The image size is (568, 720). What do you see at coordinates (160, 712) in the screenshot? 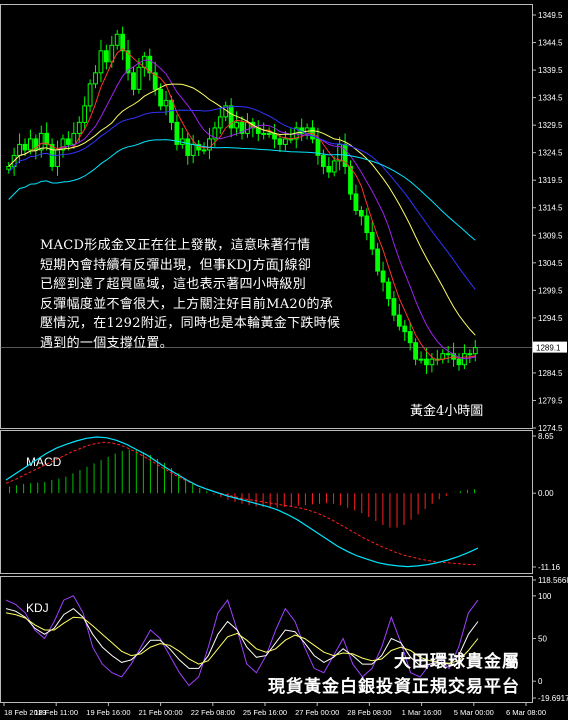
I see `x-tick-label: 21 Feb 00:00` at bounding box center [160, 712].